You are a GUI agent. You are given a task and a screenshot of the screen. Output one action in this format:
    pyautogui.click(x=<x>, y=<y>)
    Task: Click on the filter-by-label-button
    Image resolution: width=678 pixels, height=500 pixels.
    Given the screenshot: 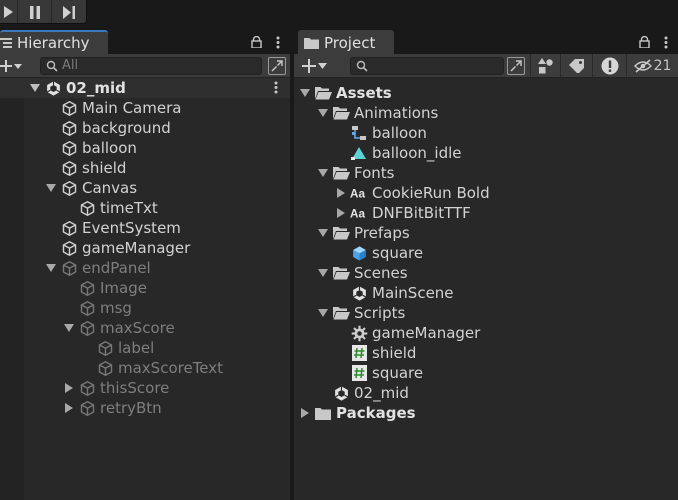 What is the action you would take?
    pyautogui.click(x=576, y=66)
    